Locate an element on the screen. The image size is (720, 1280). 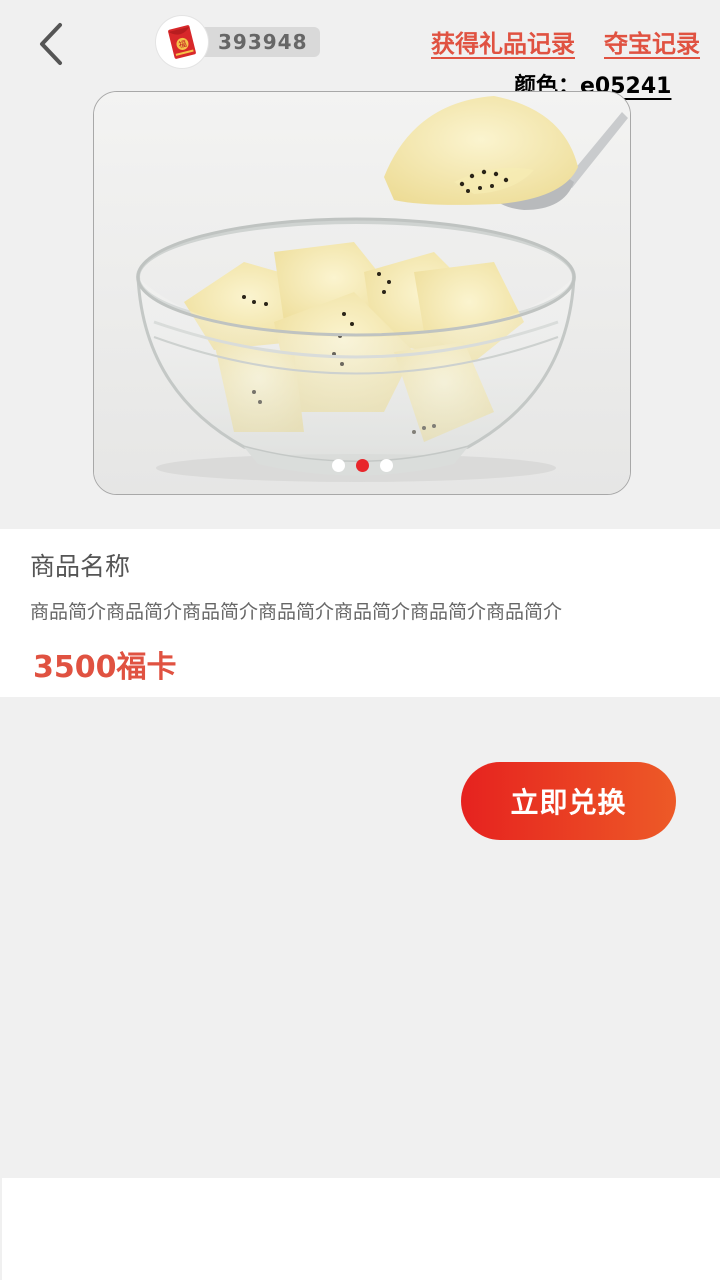
treasure-records-link: 夺宝记录 is located at coordinates (652, 41).